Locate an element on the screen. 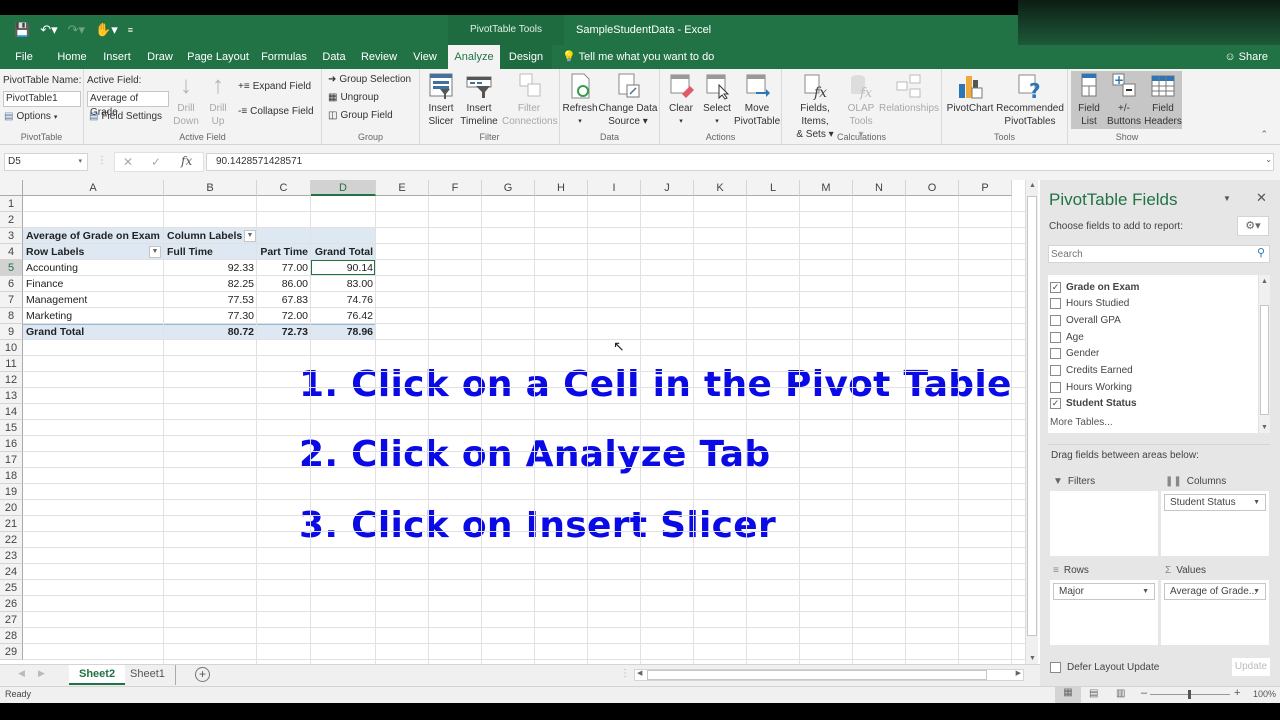 This screenshot has height=720, width=1280. row-header-2: 2 is located at coordinates (11, 220).